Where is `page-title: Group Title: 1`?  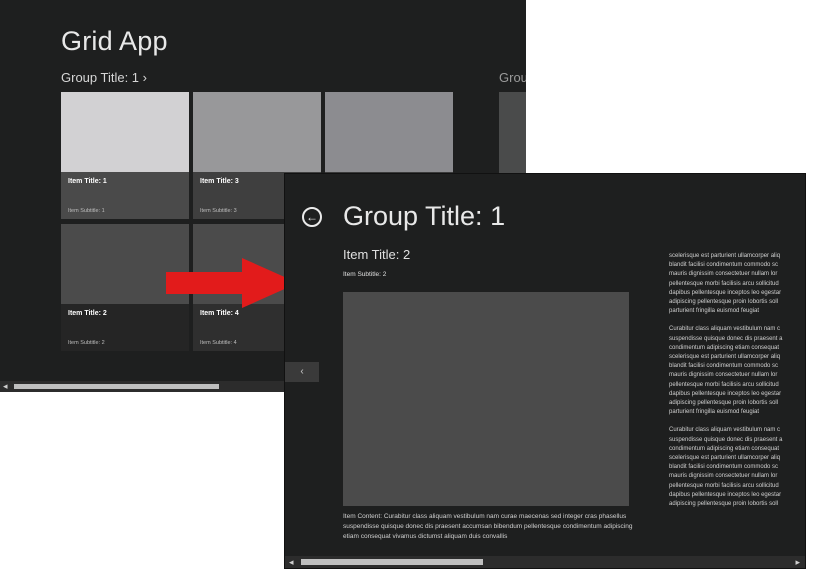 page-title: Group Title: 1 is located at coordinates (424, 216).